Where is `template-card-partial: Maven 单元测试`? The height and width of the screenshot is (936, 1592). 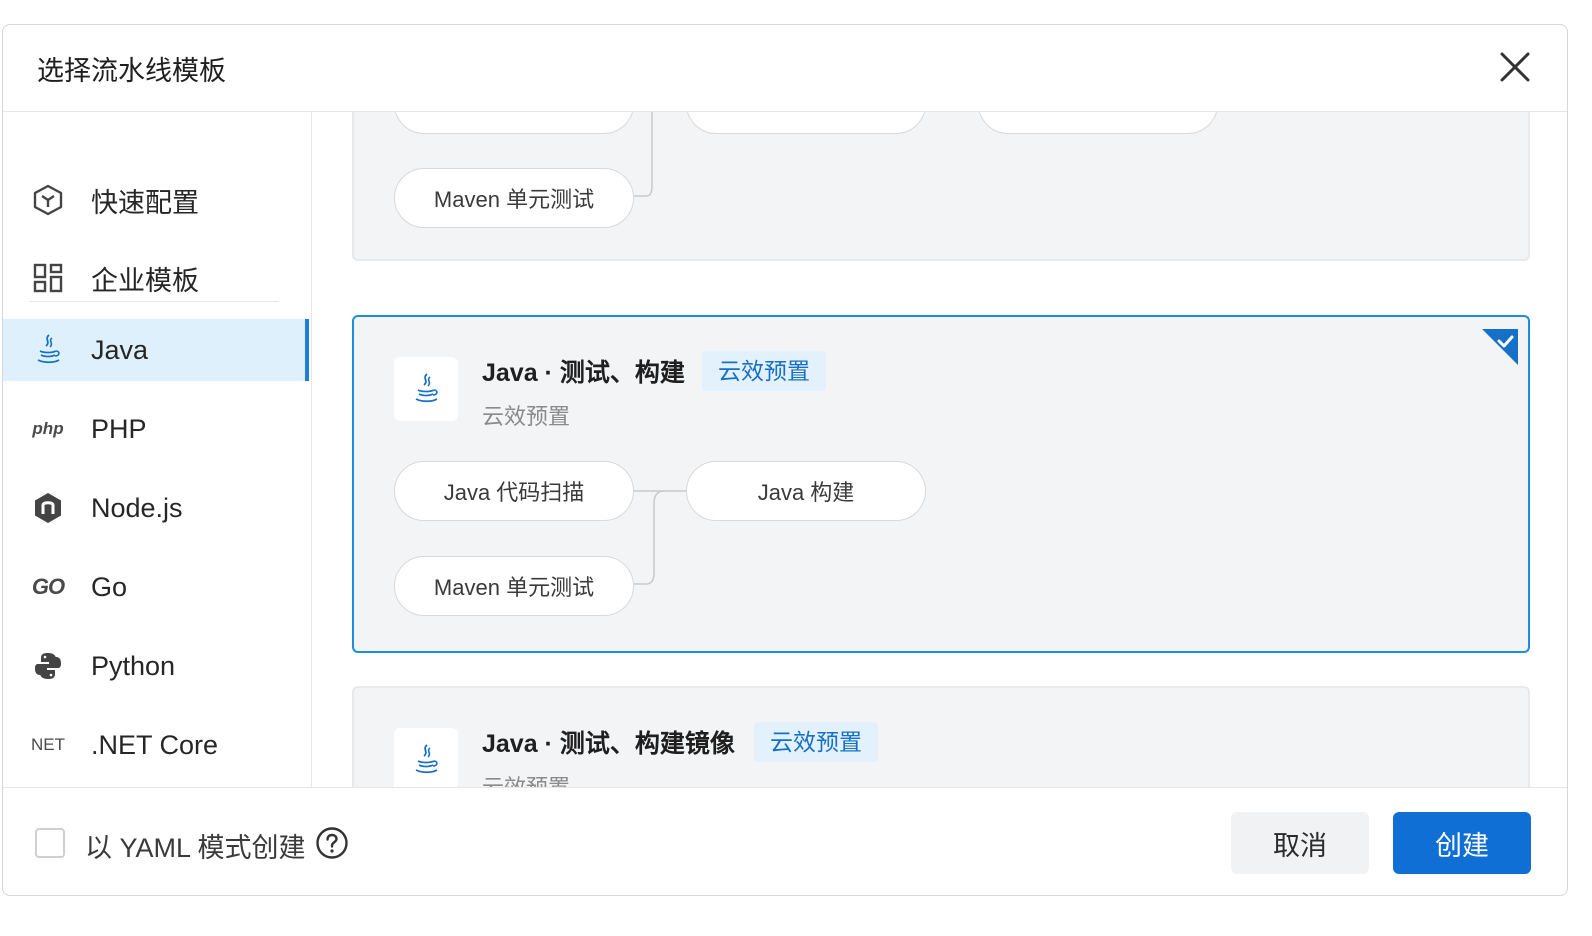
template-card-partial: Maven 单元测试 is located at coordinates (941, 186).